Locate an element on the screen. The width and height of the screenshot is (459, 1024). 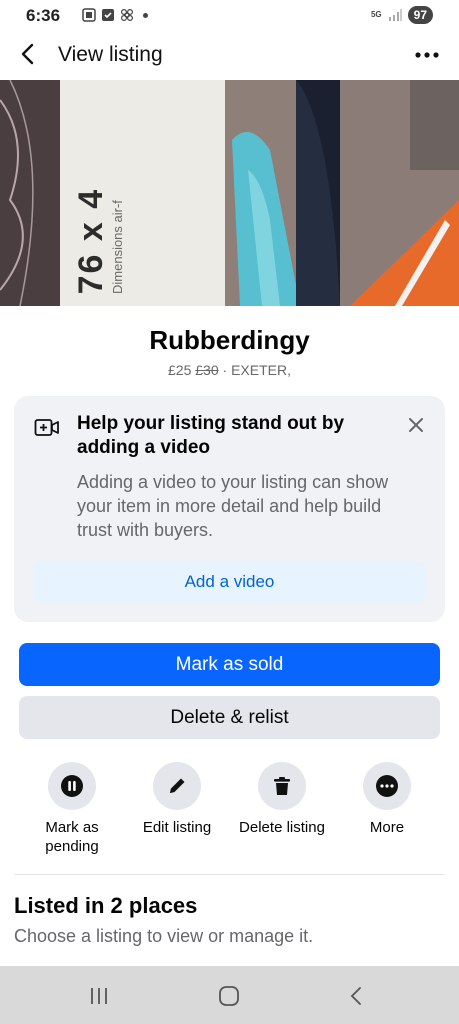
screenshot-icon is located at coordinates (89, 15).